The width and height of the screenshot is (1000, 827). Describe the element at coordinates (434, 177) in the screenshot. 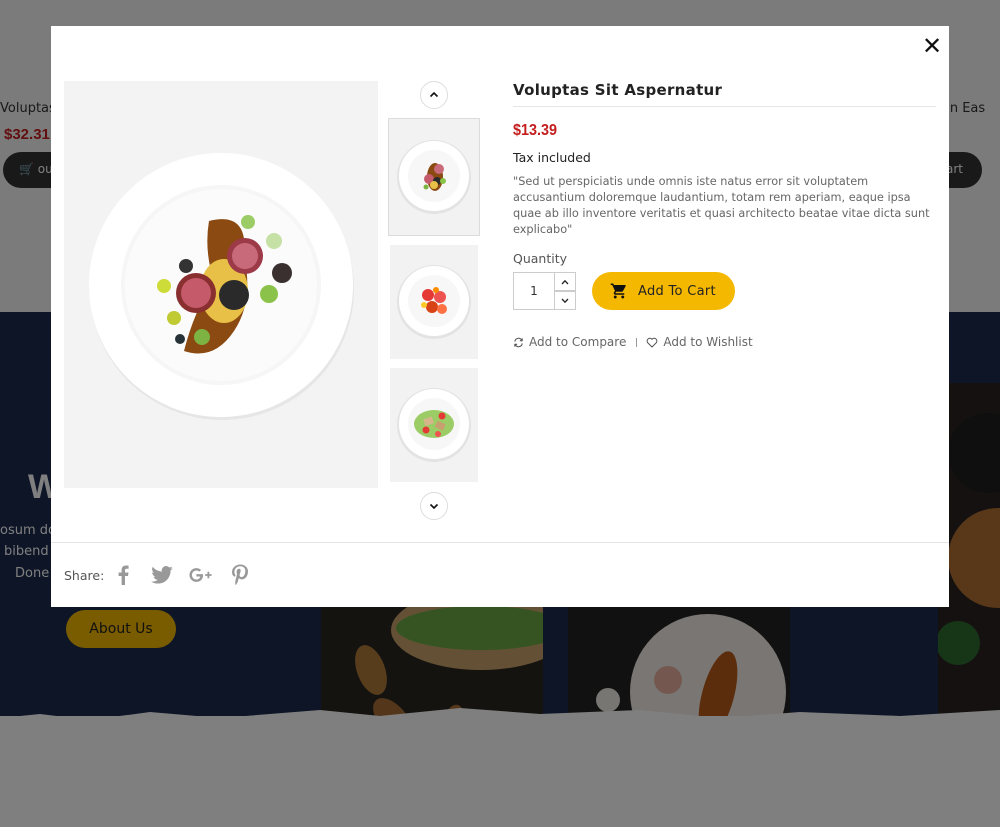

I see `thumbnail-plated-dish` at that location.